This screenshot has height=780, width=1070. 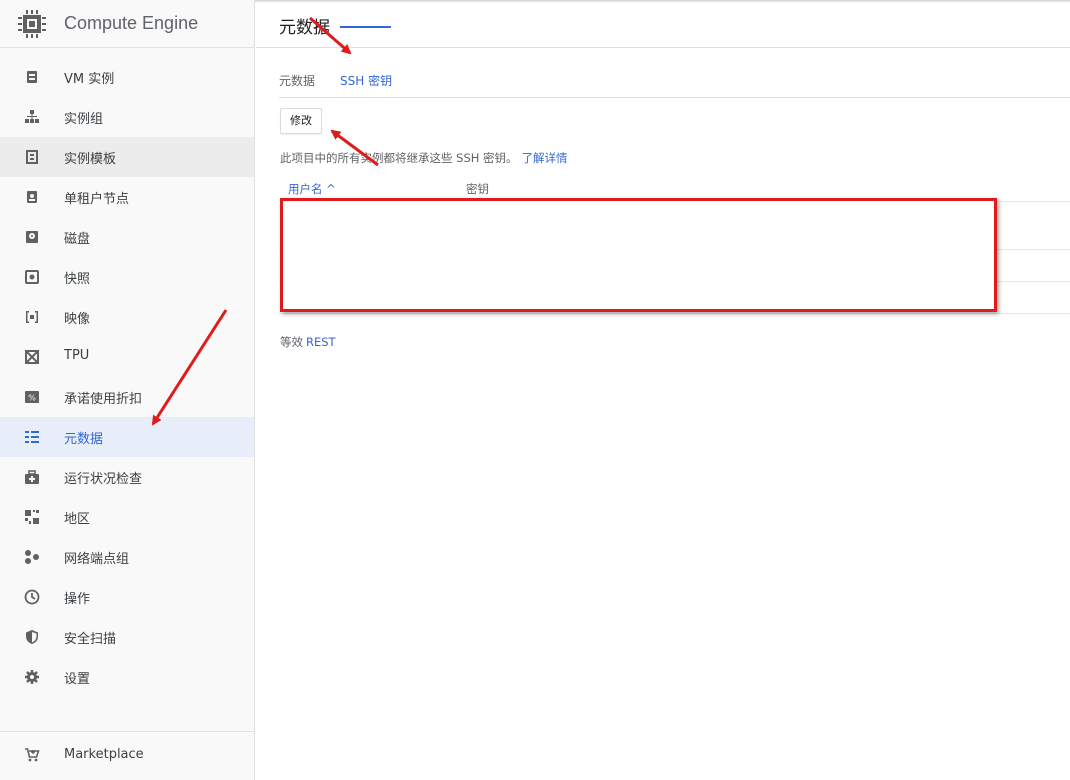 What do you see at coordinates (291, 342) in the screenshot?
I see `equivalent-label: 等效` at bounding box center [291, 342].